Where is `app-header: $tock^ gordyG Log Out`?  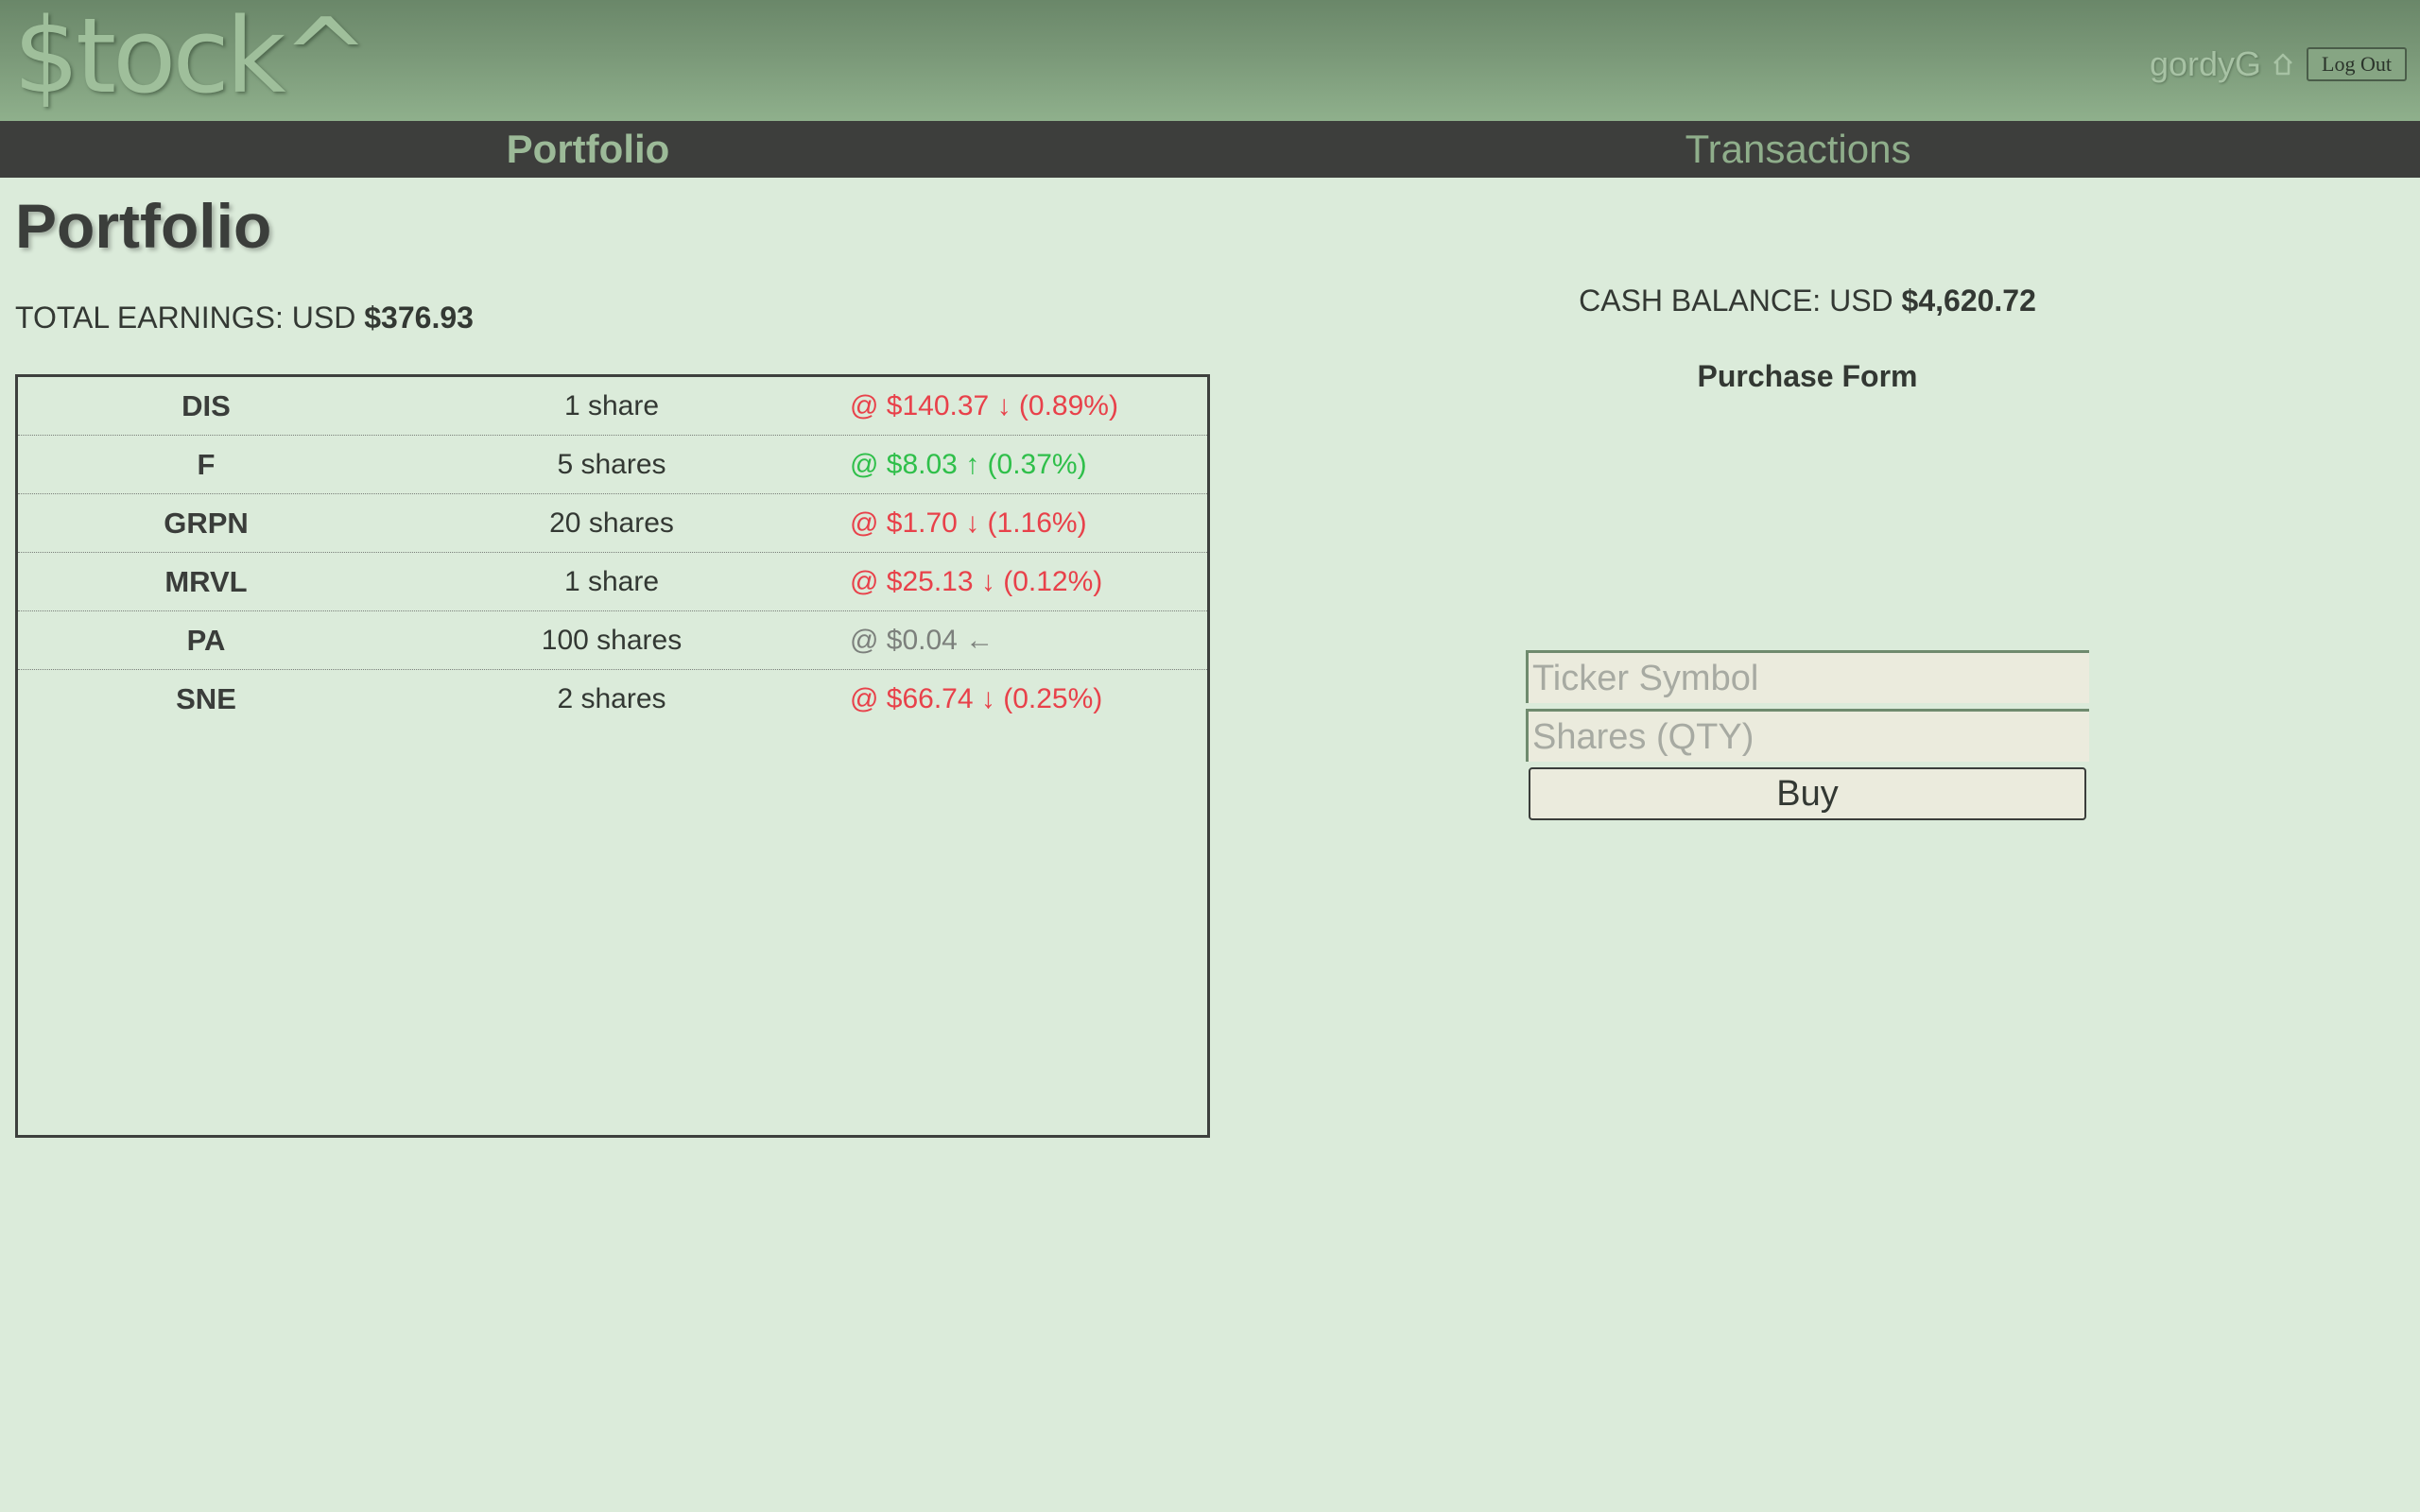
app-header: $tock^ gordyG Log Out is located at coordinates (1210, 60).